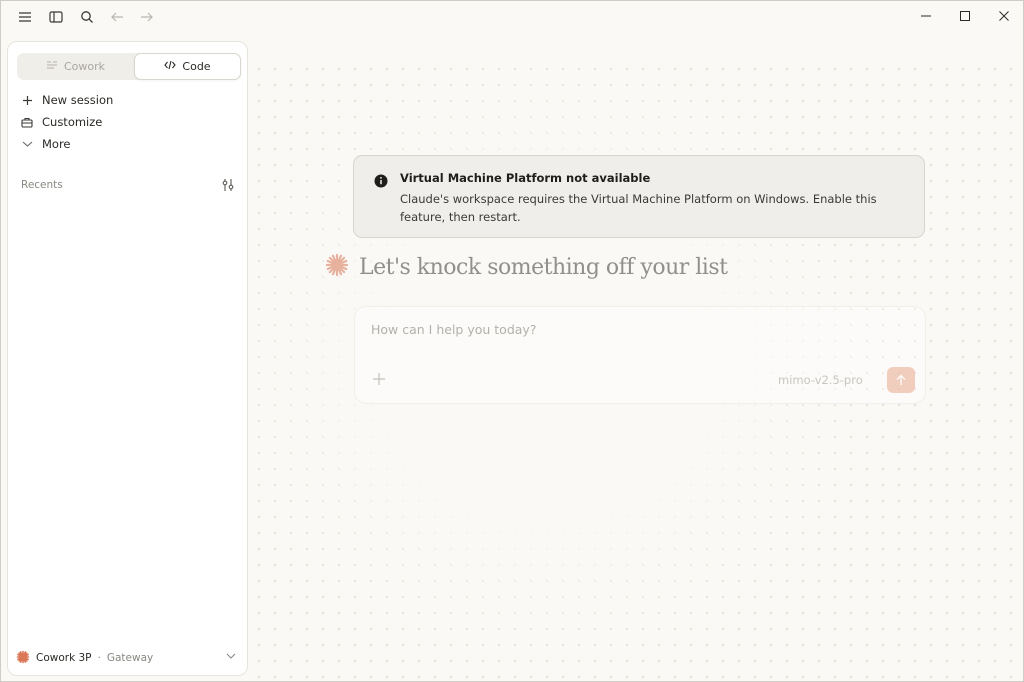  I want to click on sidebar-item-more: More, so click(130, 144).